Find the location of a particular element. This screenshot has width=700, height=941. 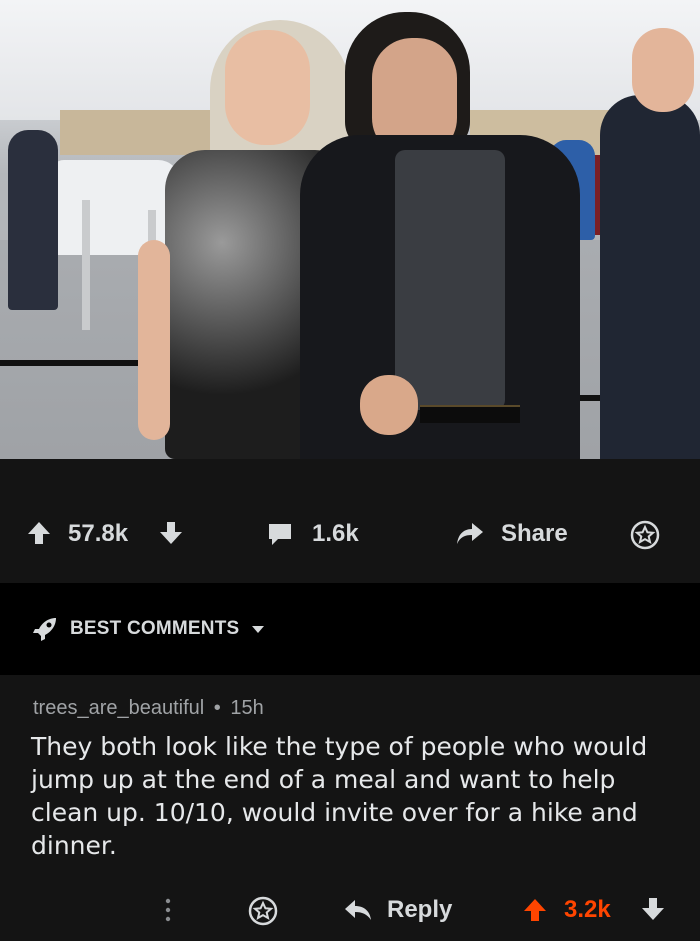

award-button is located at coordinates (645, 535).